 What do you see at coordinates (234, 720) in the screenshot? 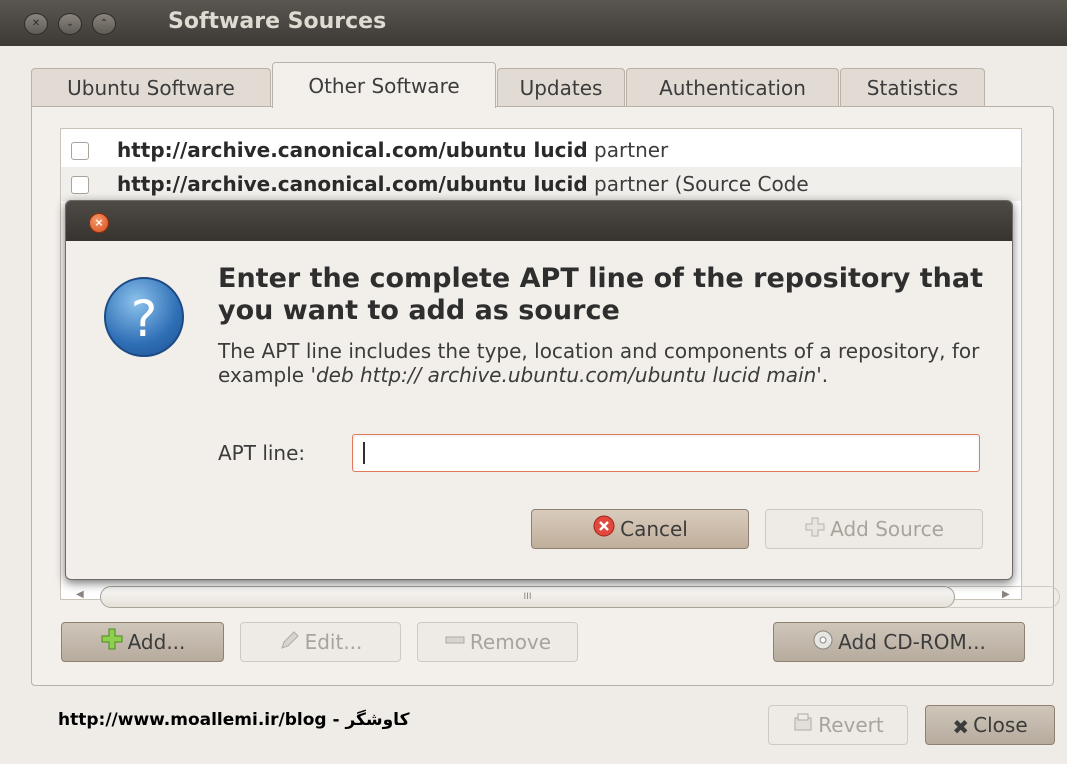
I see `watermark-text: http://www.moallemi.ir/blog - کاوشگر` at bounding box center [234, 720].